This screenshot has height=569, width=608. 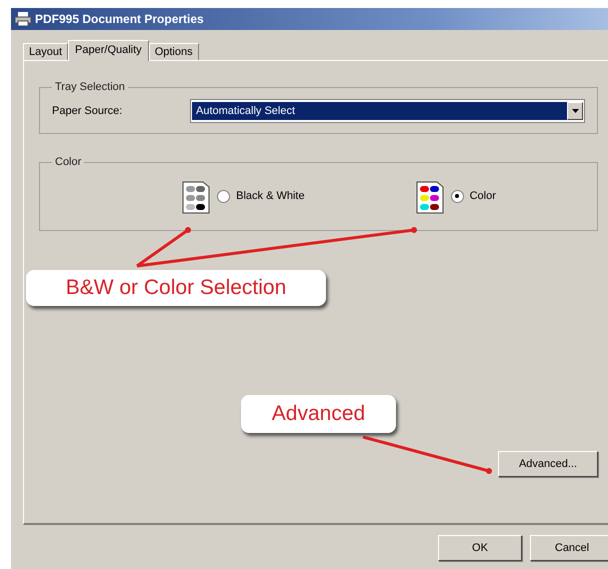 I want to click on cancel-button: Cancel, so click(x=569, y=548).